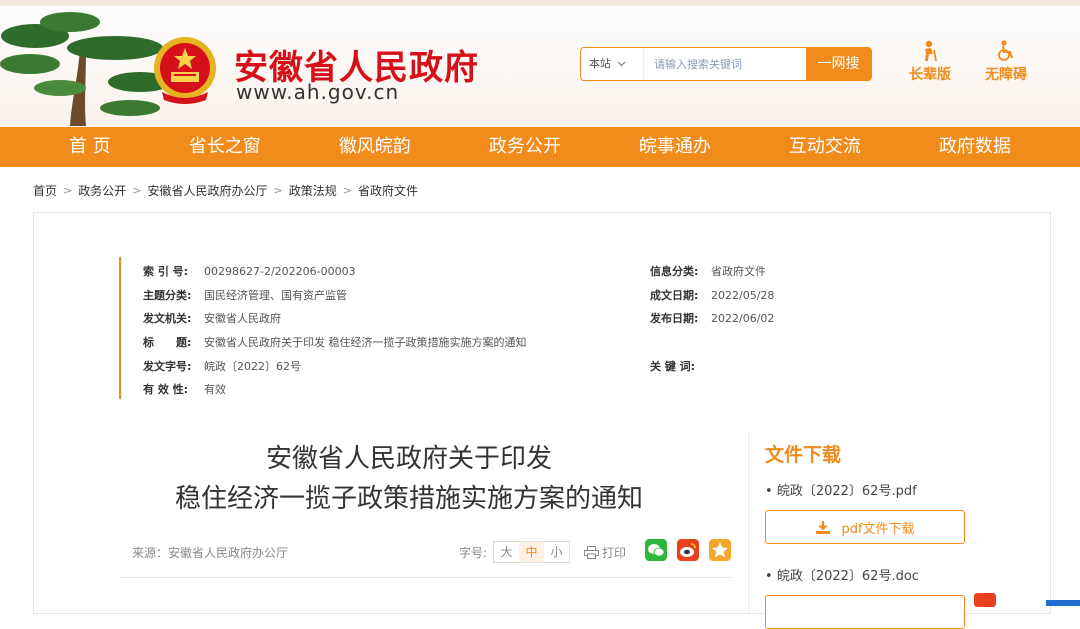 The height and width of the screenshot is (629, 1080). I want to click on meta-row: 有 效 性: 有效, so click(184, 389).